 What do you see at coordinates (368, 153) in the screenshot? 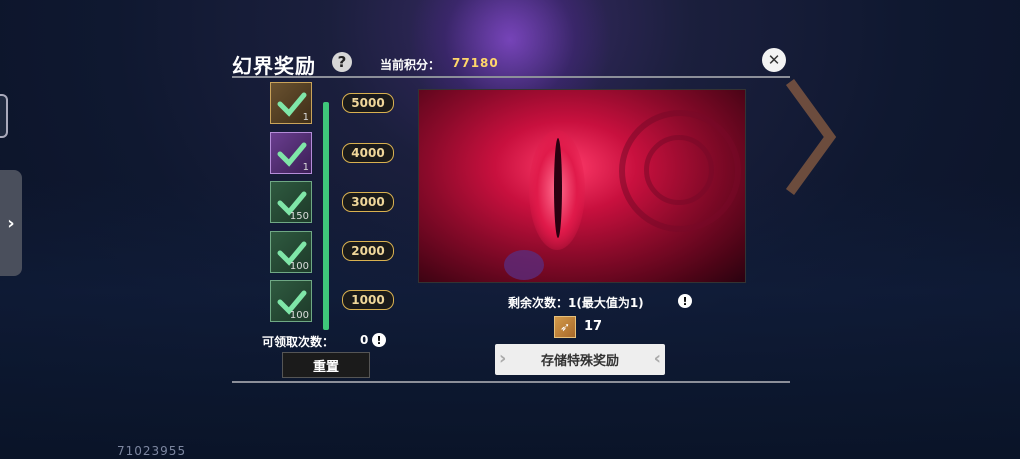
I see `threshold-4000: 4000` at bounding box center [368, 153].